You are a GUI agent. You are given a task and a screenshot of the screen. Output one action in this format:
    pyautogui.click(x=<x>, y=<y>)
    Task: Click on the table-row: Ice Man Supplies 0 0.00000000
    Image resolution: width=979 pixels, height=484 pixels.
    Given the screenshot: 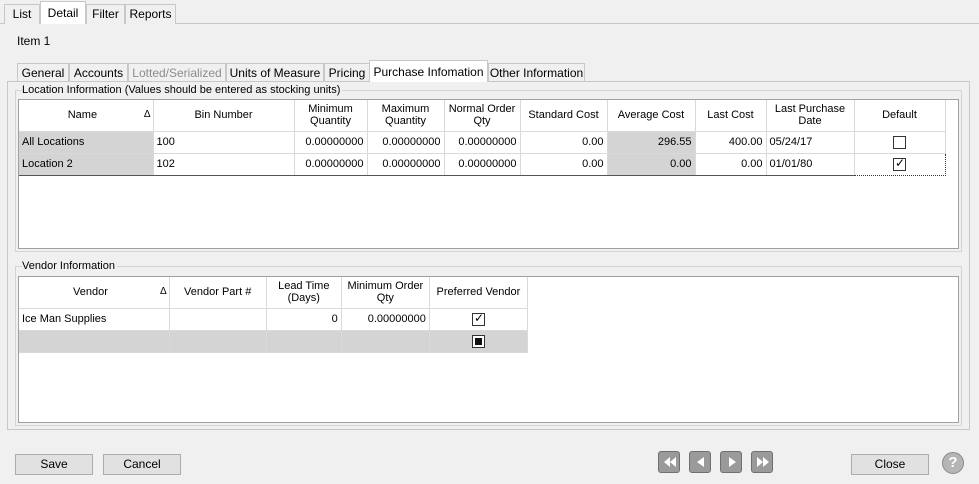 What is the action you would take?
    pyautogui.click(x=274, y=319)
    